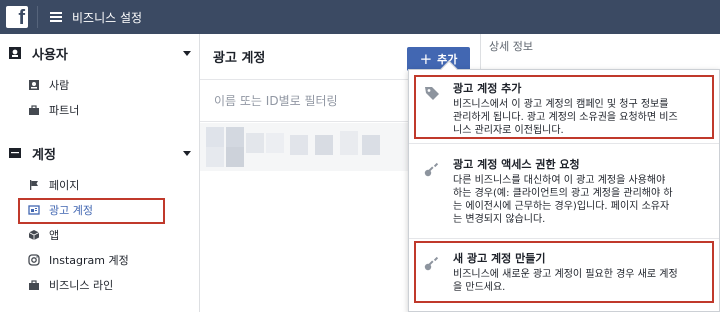 This screenshot has height=312, width=720. What do you see at coordinates (99, 184) in the screenshot?
I see `sidebar-item-pages: 페이지` at bounding box center [99, 184].